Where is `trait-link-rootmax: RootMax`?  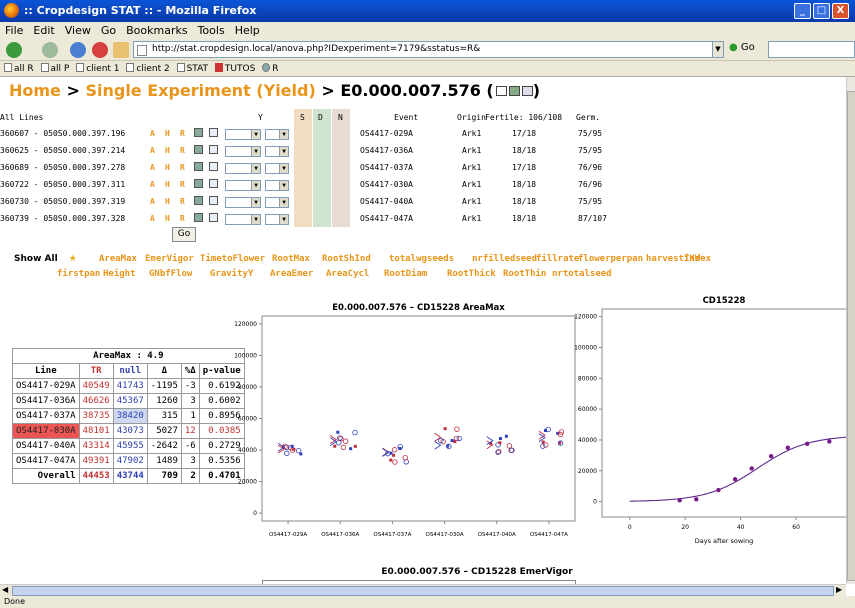
trait-link-rootmax: RootMax is located at coordinates (291, 259).